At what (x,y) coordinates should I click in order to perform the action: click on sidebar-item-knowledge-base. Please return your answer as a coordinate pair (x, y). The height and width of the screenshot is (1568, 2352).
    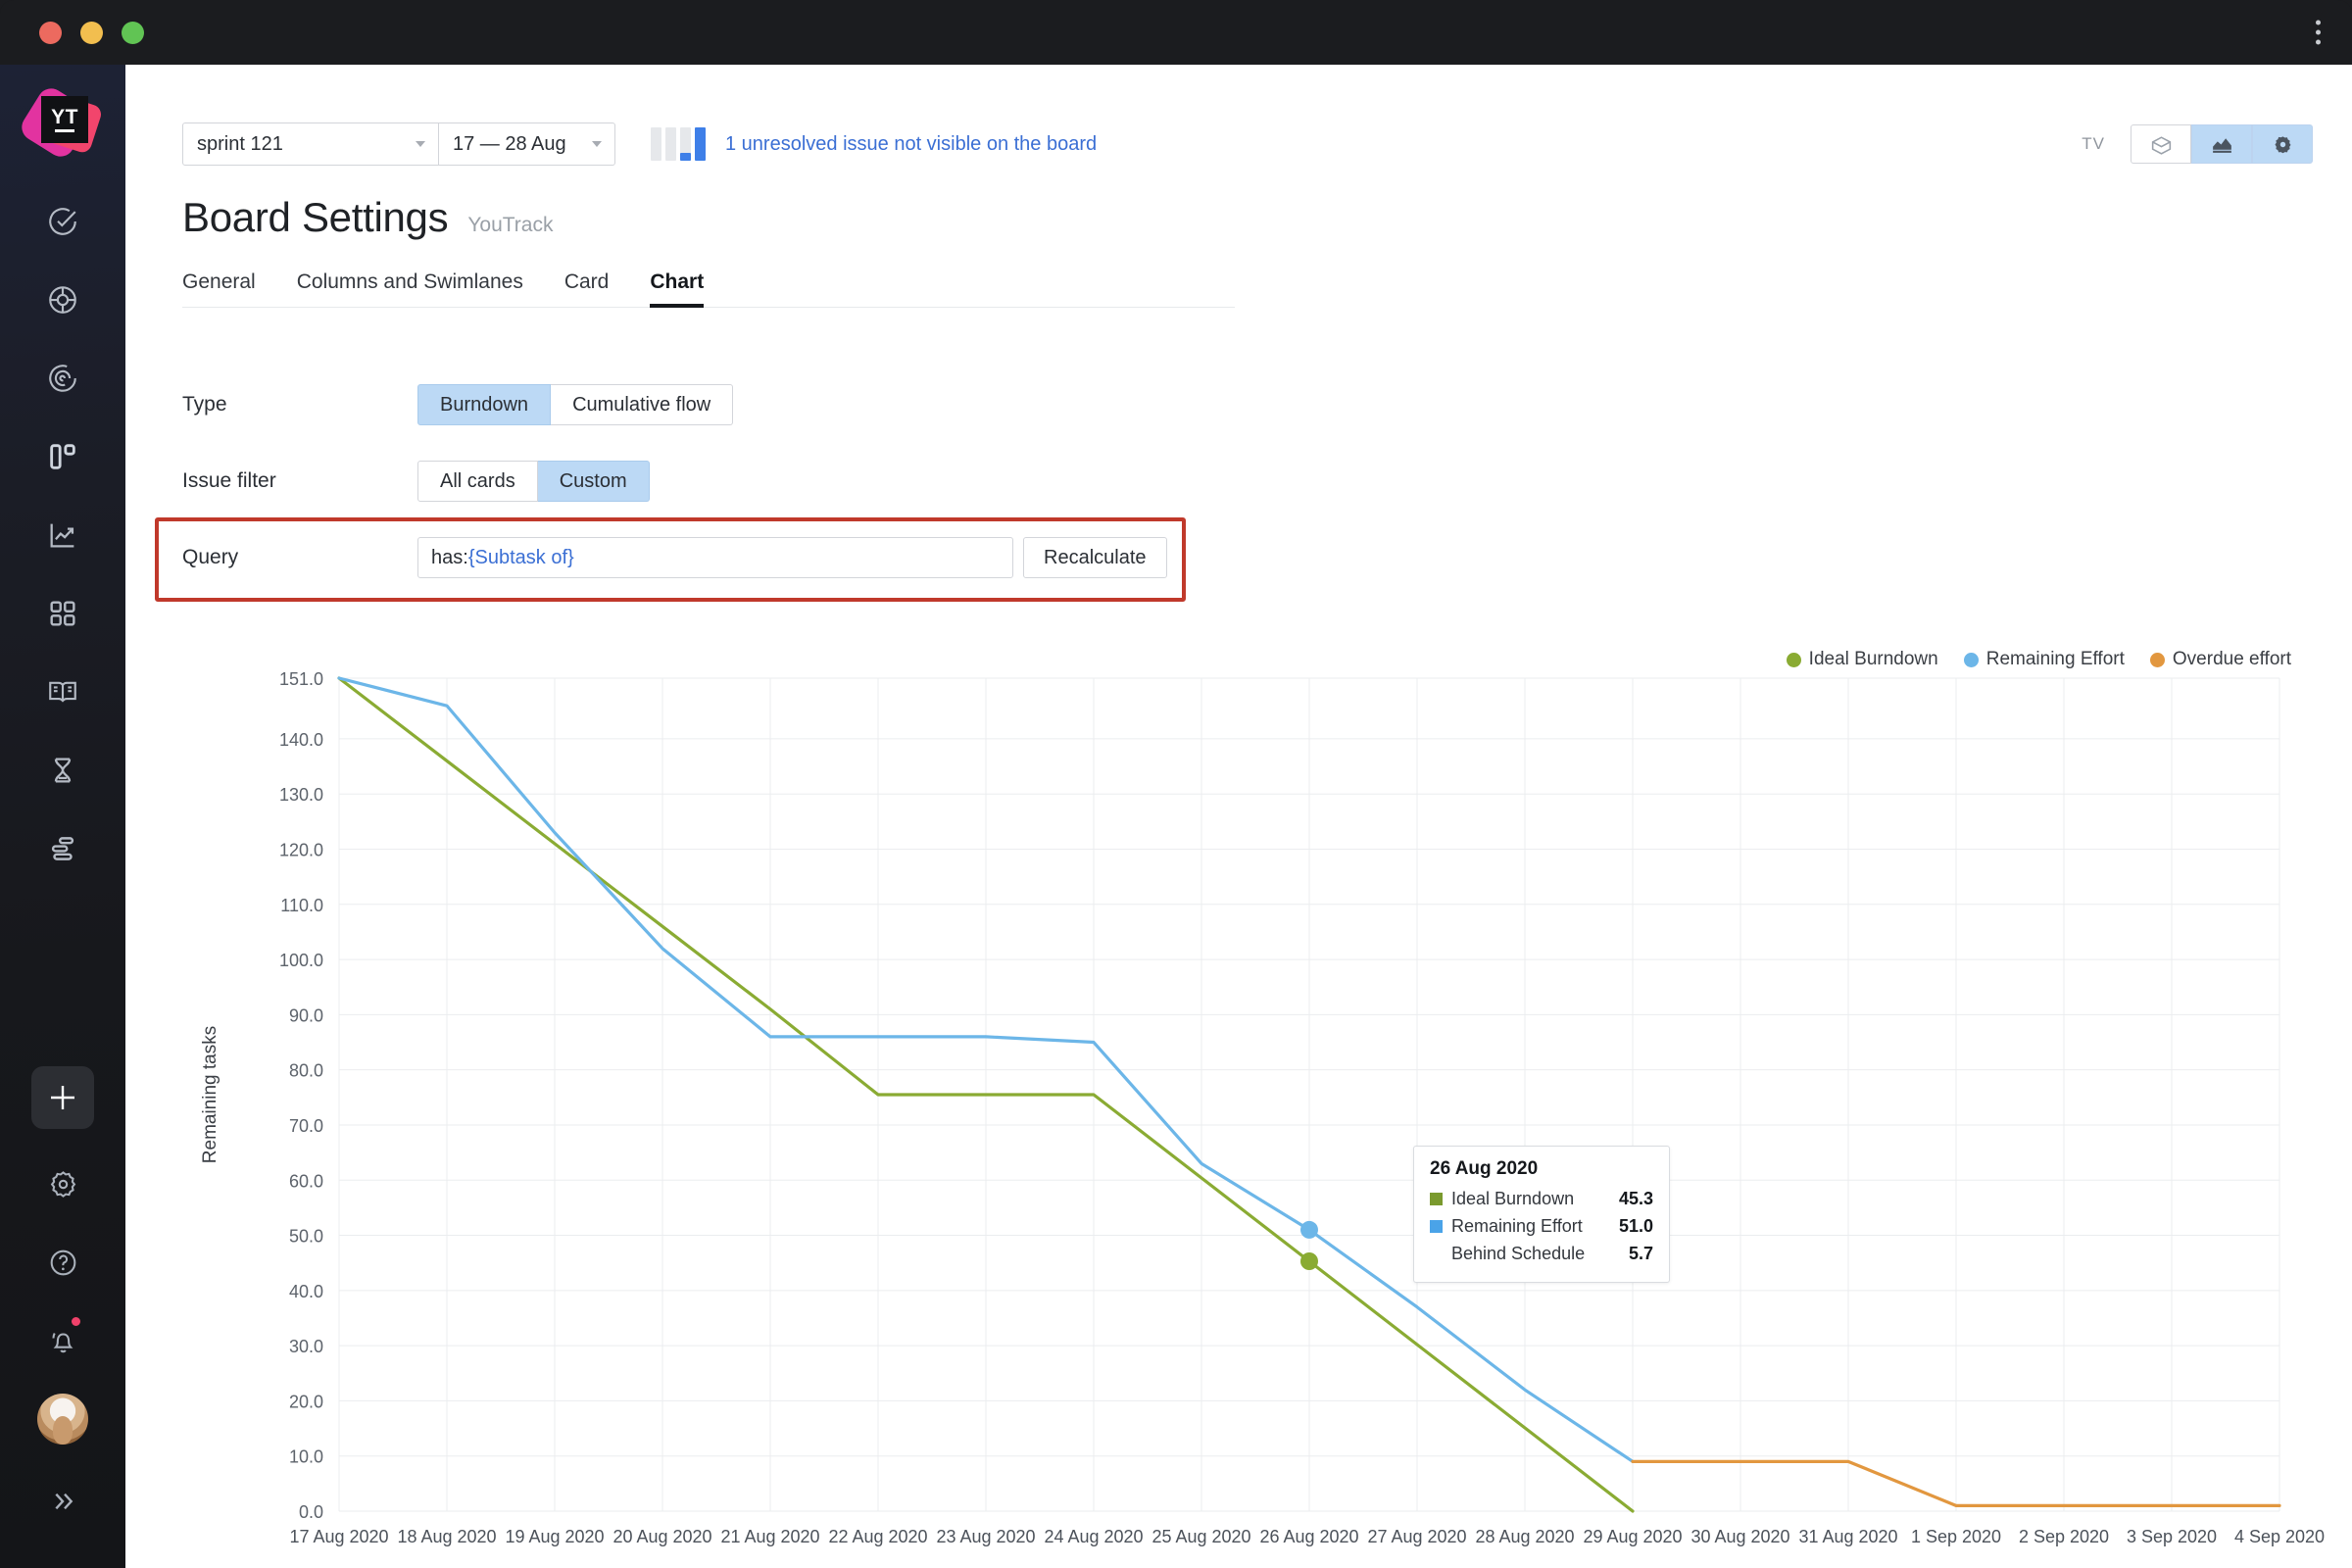
    Looking at the image, I should click on (62, 692).